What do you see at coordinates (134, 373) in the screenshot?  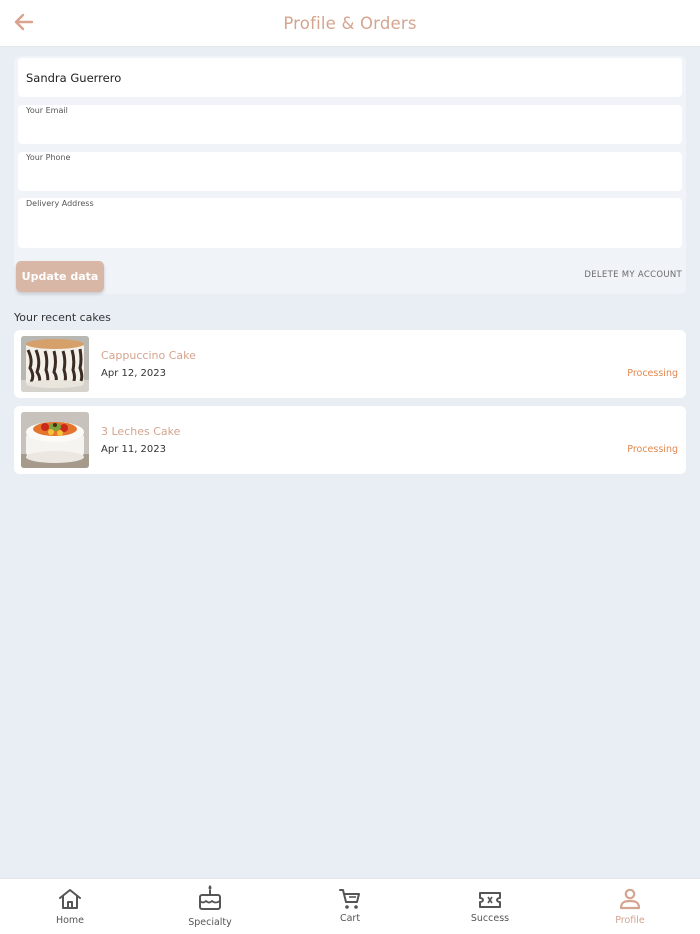 I see `order-date: Apr 12, 2023` at bounding box center [134, 373].